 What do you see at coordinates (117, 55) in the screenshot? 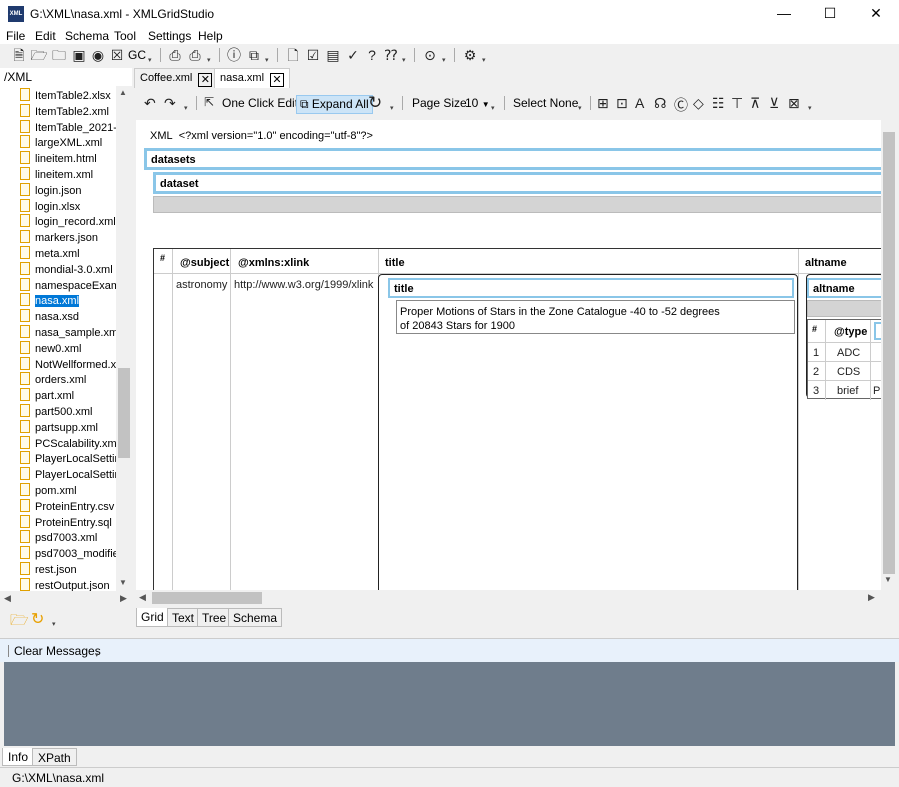
I see `close-doc-icon: ☒` at bounding box center [117, 55].